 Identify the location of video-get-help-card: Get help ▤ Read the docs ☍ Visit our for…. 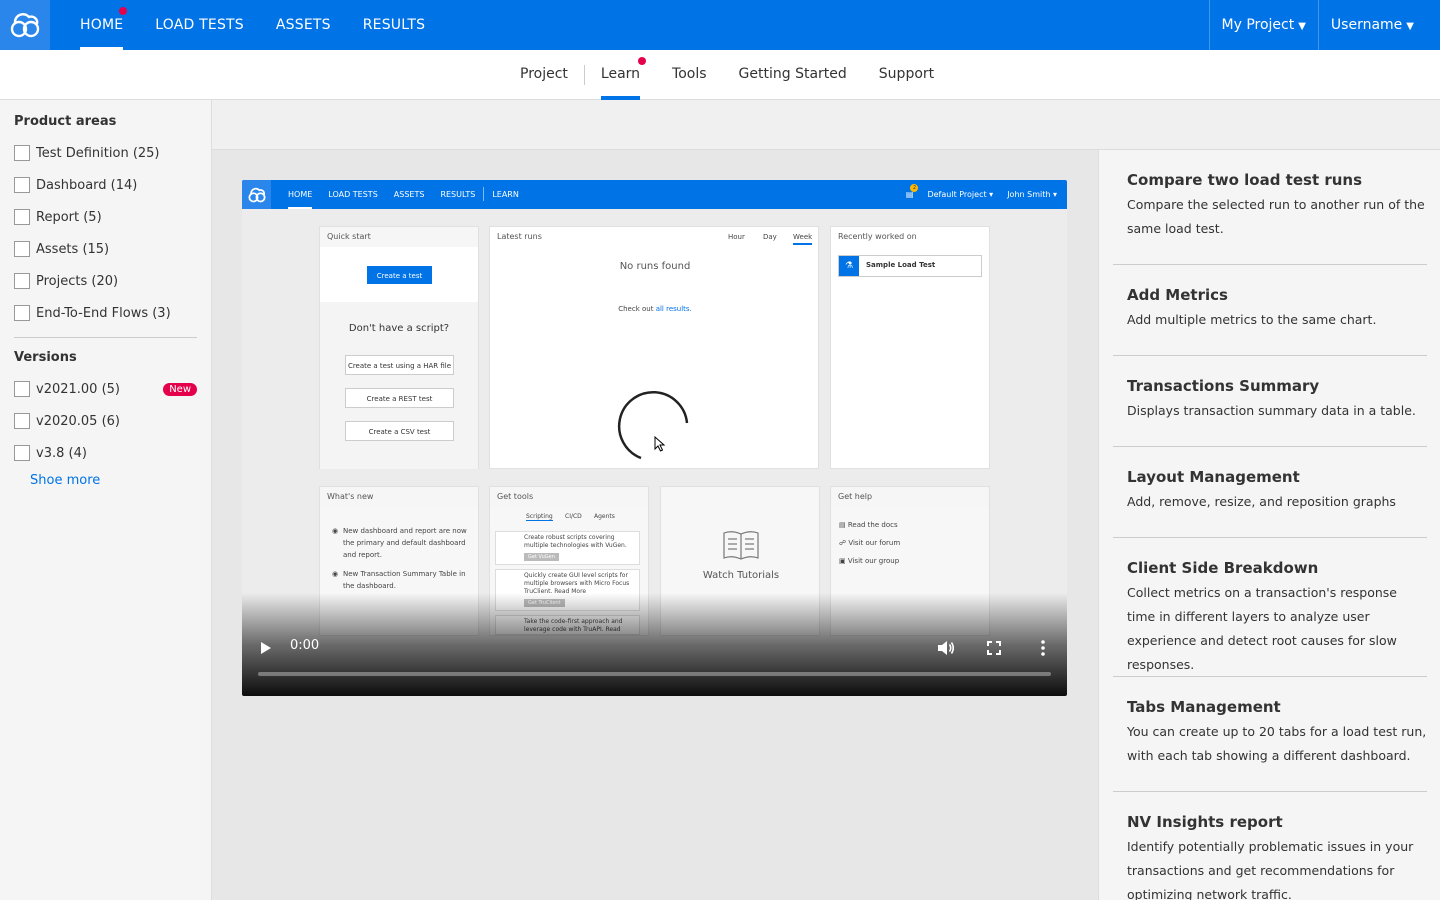
(910, 561).